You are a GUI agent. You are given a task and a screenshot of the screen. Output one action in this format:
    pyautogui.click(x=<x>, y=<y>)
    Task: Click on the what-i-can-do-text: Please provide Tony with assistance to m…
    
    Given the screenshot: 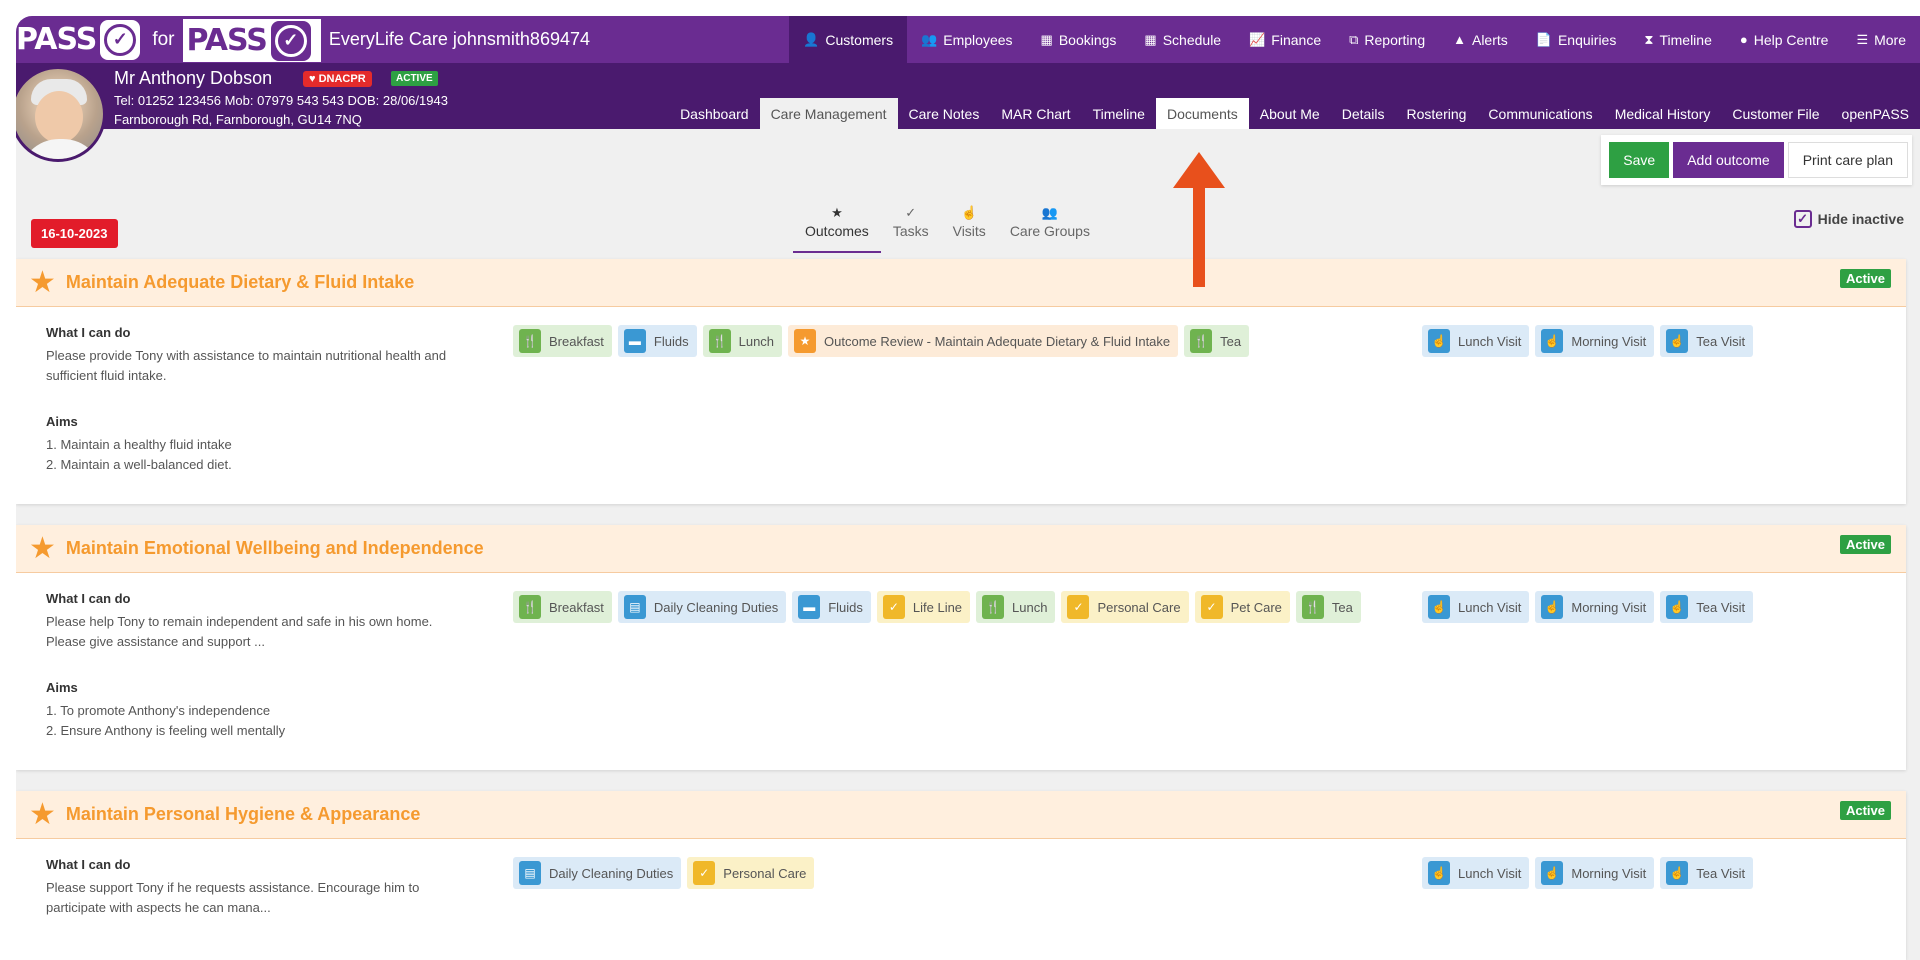 What is the action you would take?
    pyautogui.click(x=246, y=365)
    